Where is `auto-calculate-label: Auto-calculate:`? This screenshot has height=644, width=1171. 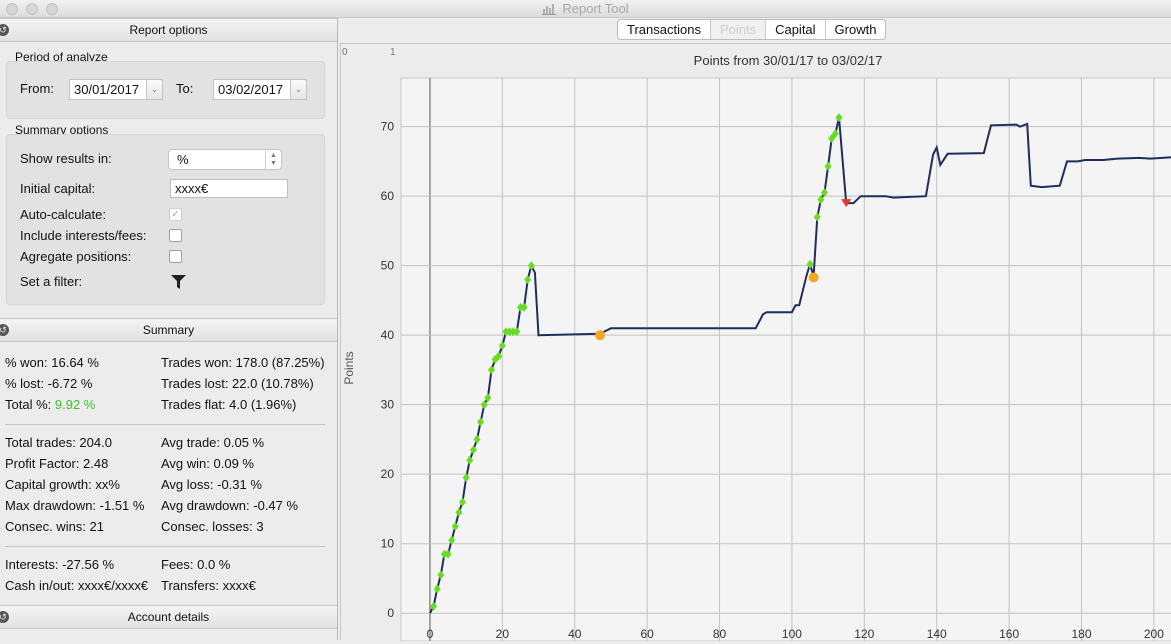 auto-calculate-label: Auto-calculate: is located at coordinates (63, 214).